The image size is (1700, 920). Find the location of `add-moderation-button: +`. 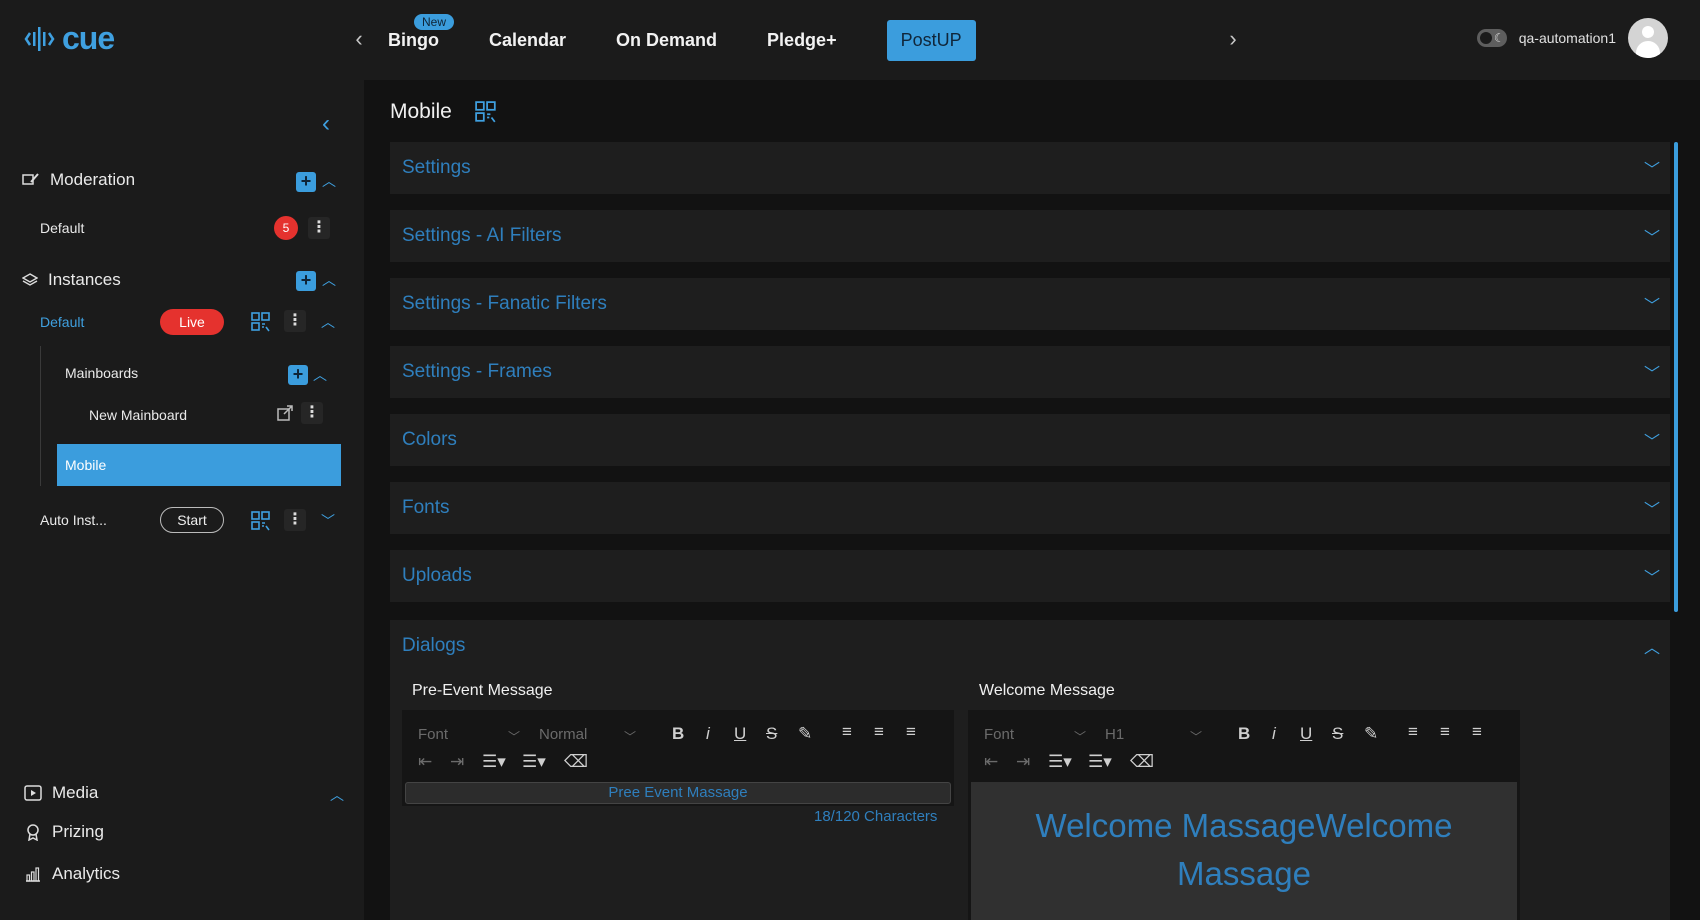

add-moderation-button: + is located at coordinates (306, 182).